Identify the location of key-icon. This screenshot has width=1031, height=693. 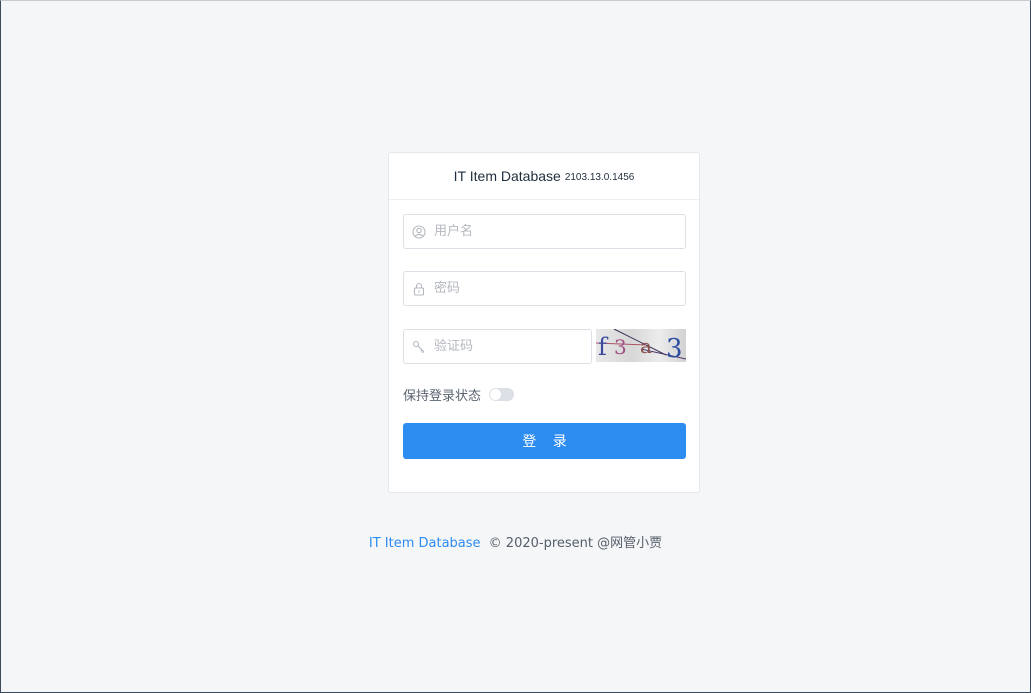
(419, 347).